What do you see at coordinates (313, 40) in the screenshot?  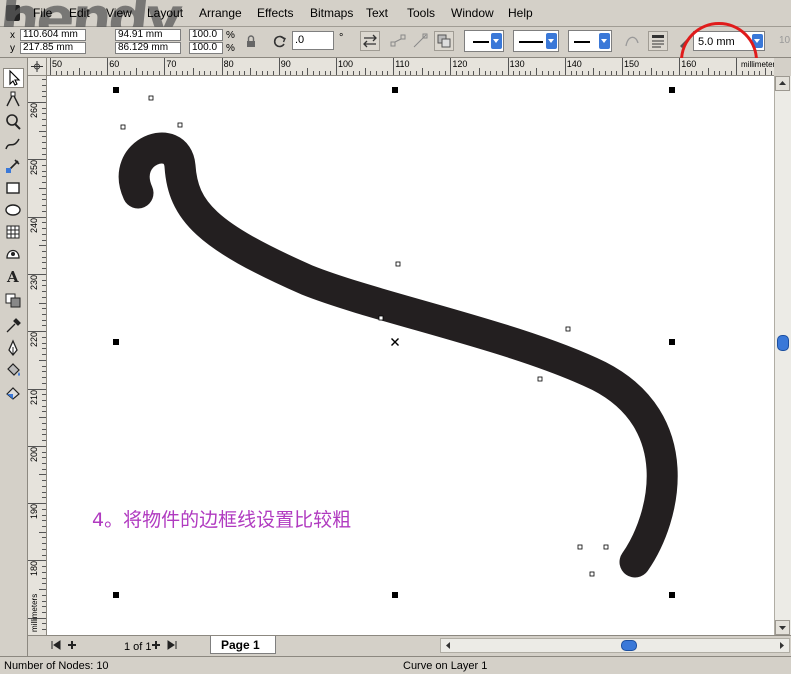 I see `rotation-field: .0` at bounding box center [313, 40].